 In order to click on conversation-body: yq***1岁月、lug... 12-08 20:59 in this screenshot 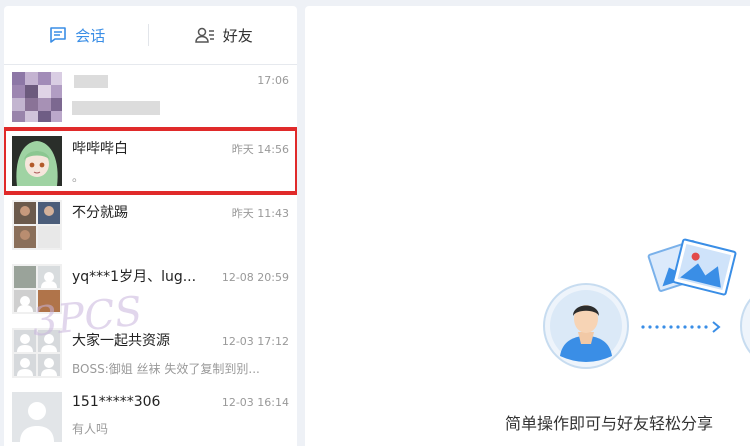, I will do `click(180, 281)`.